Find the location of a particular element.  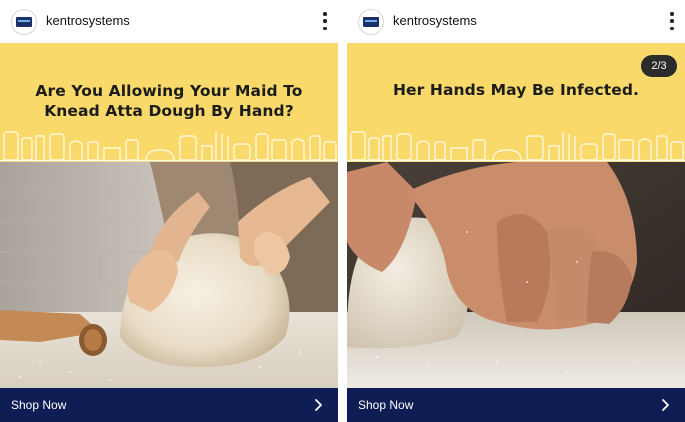

post-divider is located at coordinates (342, 211).